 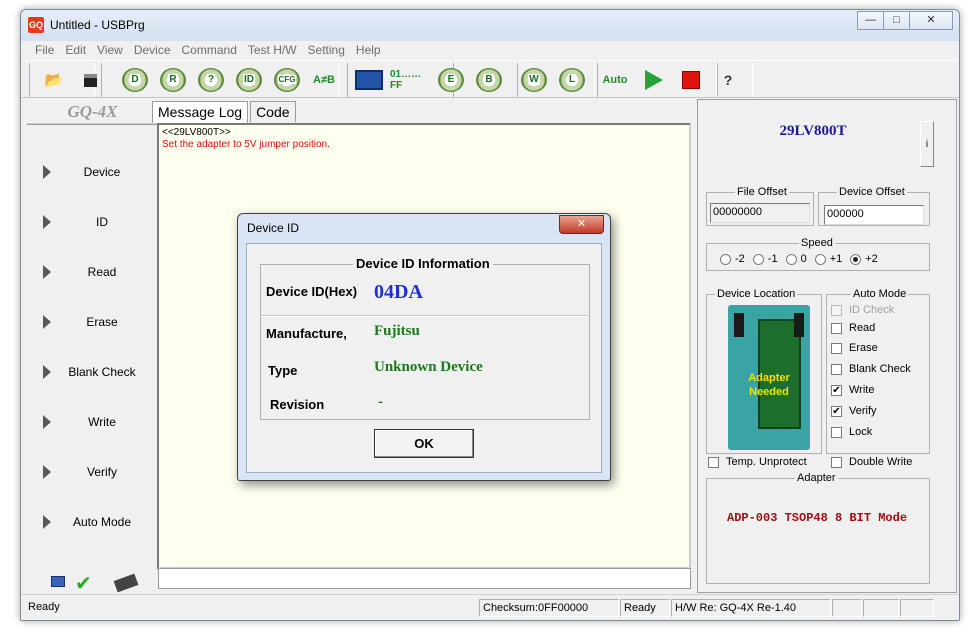 I want to click on write-checkbox: ✔ Write, so click(x=852, y=390).